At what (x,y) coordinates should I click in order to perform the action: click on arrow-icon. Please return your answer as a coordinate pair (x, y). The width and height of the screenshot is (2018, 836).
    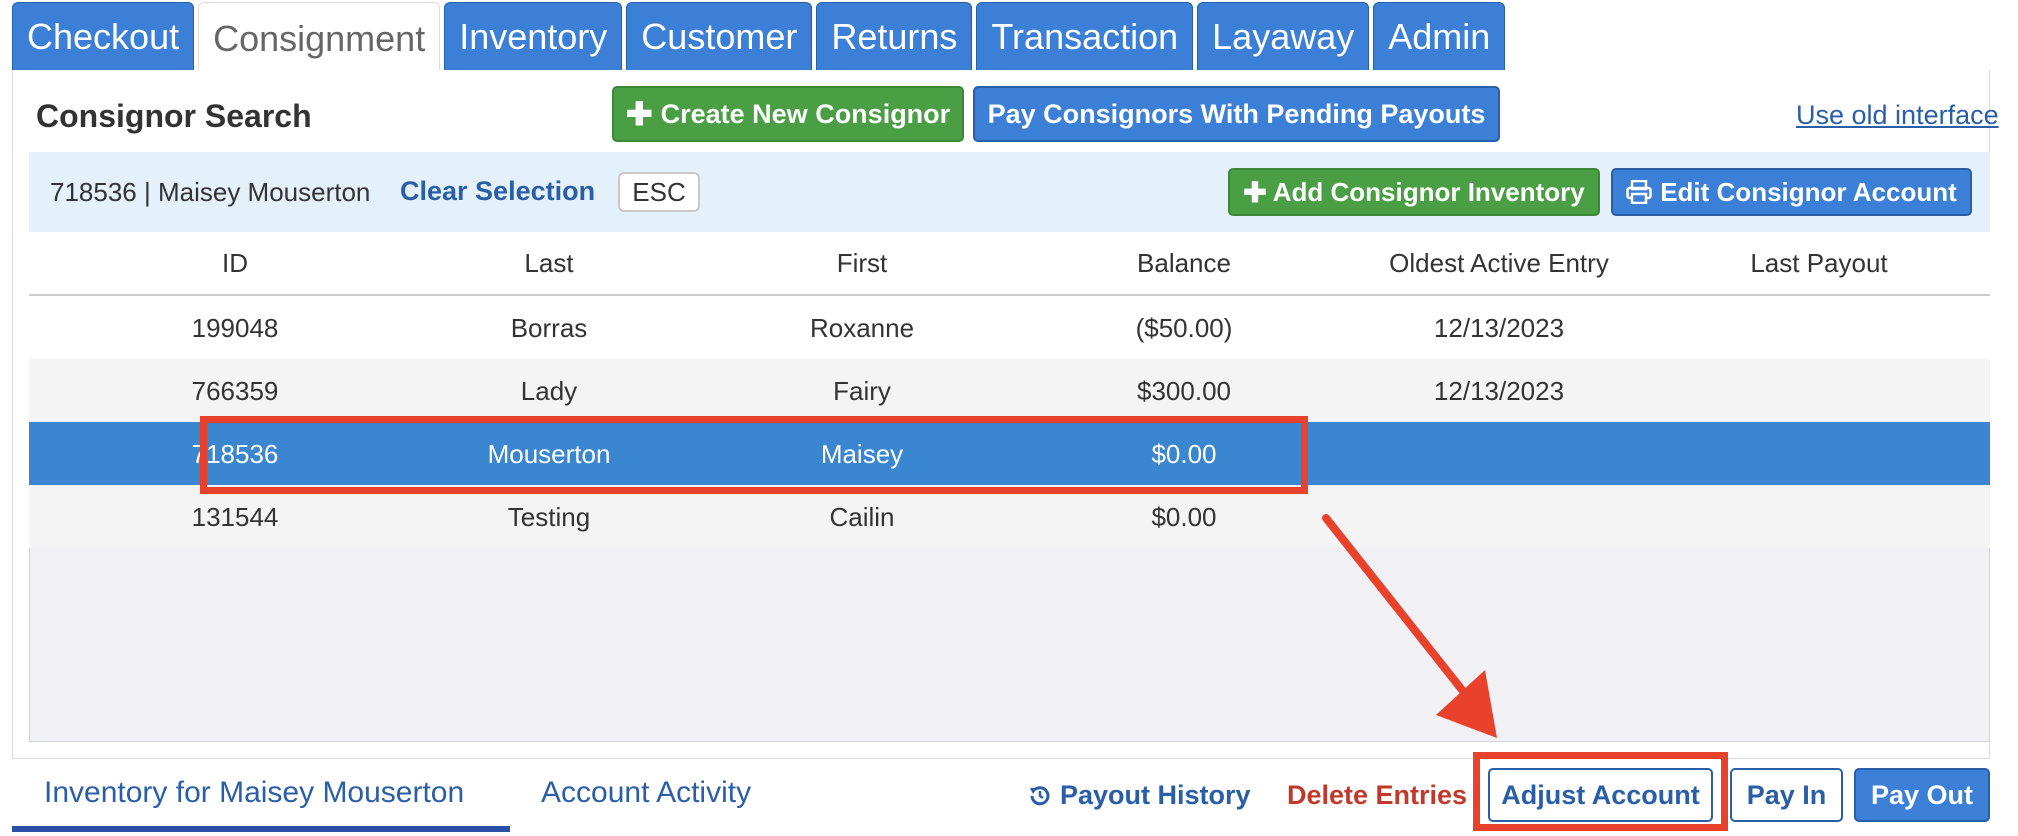
    Looking at the image, I should click on (1409, 626).